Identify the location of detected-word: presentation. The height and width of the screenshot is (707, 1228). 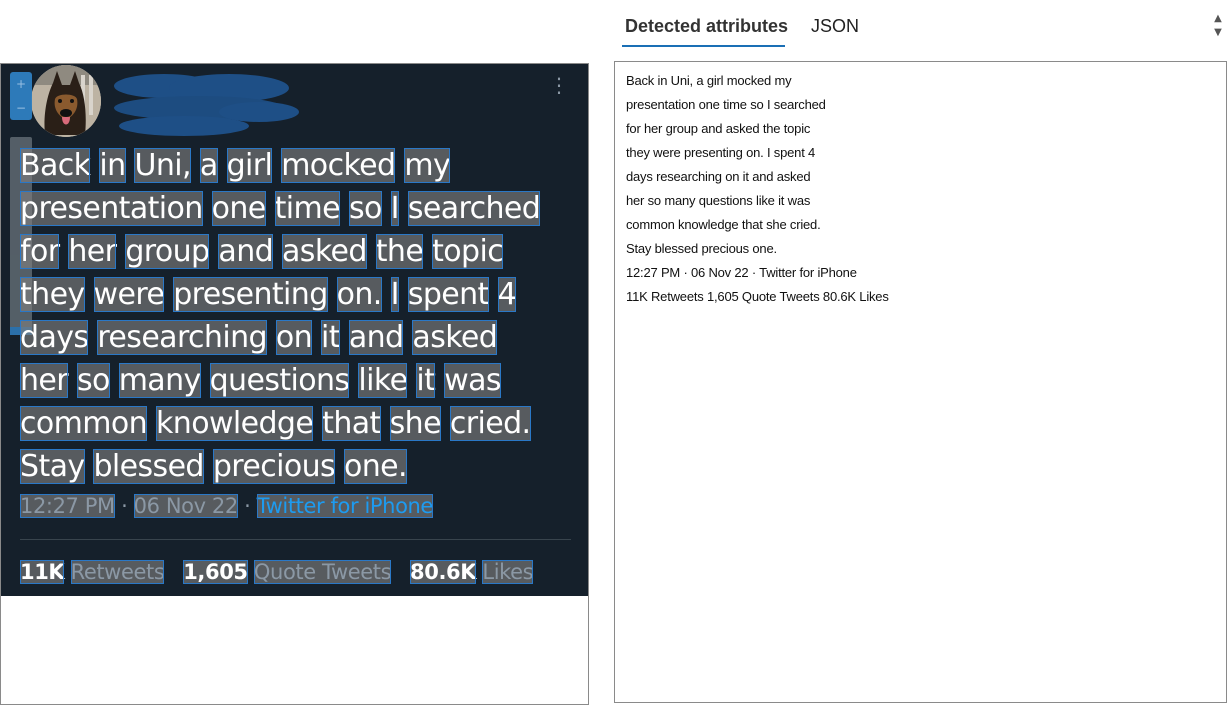
(111, 208).